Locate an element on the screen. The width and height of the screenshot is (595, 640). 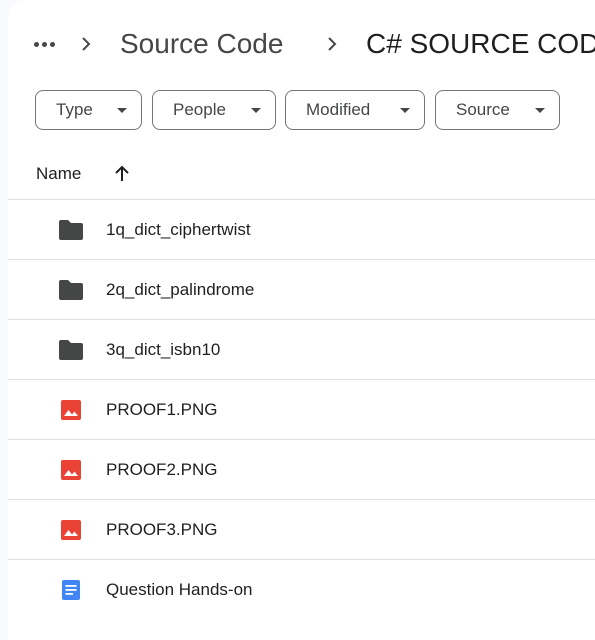
document-icon is located at coordinates (71, 590).